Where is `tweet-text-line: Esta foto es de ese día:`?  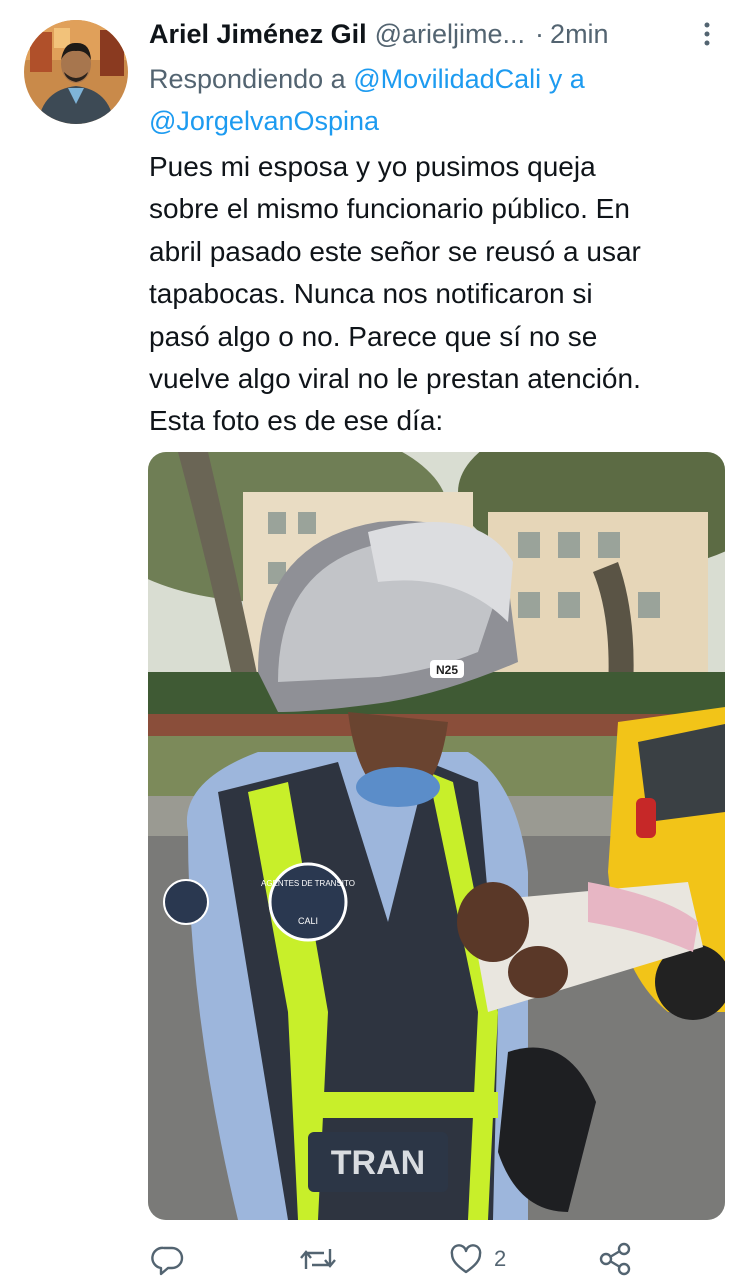 tweet-text-line: Esta foto es de ese día: is located at coordinates (296, 421).